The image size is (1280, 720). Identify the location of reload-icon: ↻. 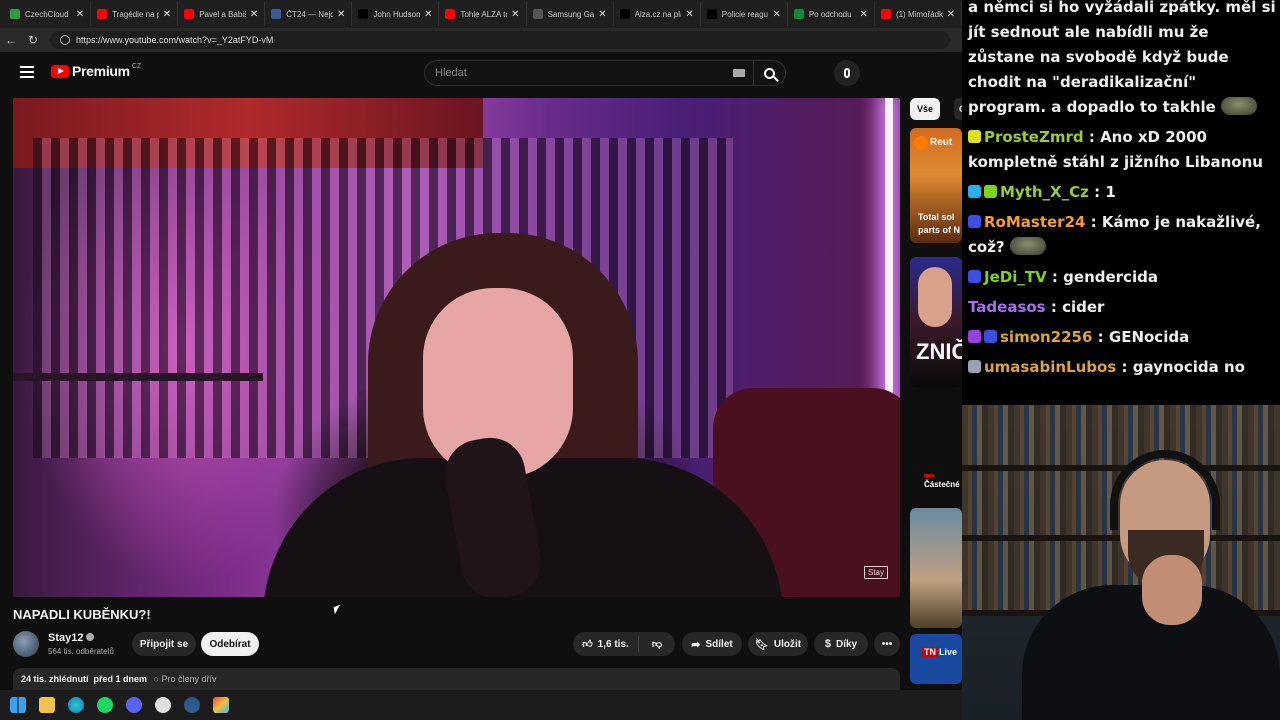
(33, 40).